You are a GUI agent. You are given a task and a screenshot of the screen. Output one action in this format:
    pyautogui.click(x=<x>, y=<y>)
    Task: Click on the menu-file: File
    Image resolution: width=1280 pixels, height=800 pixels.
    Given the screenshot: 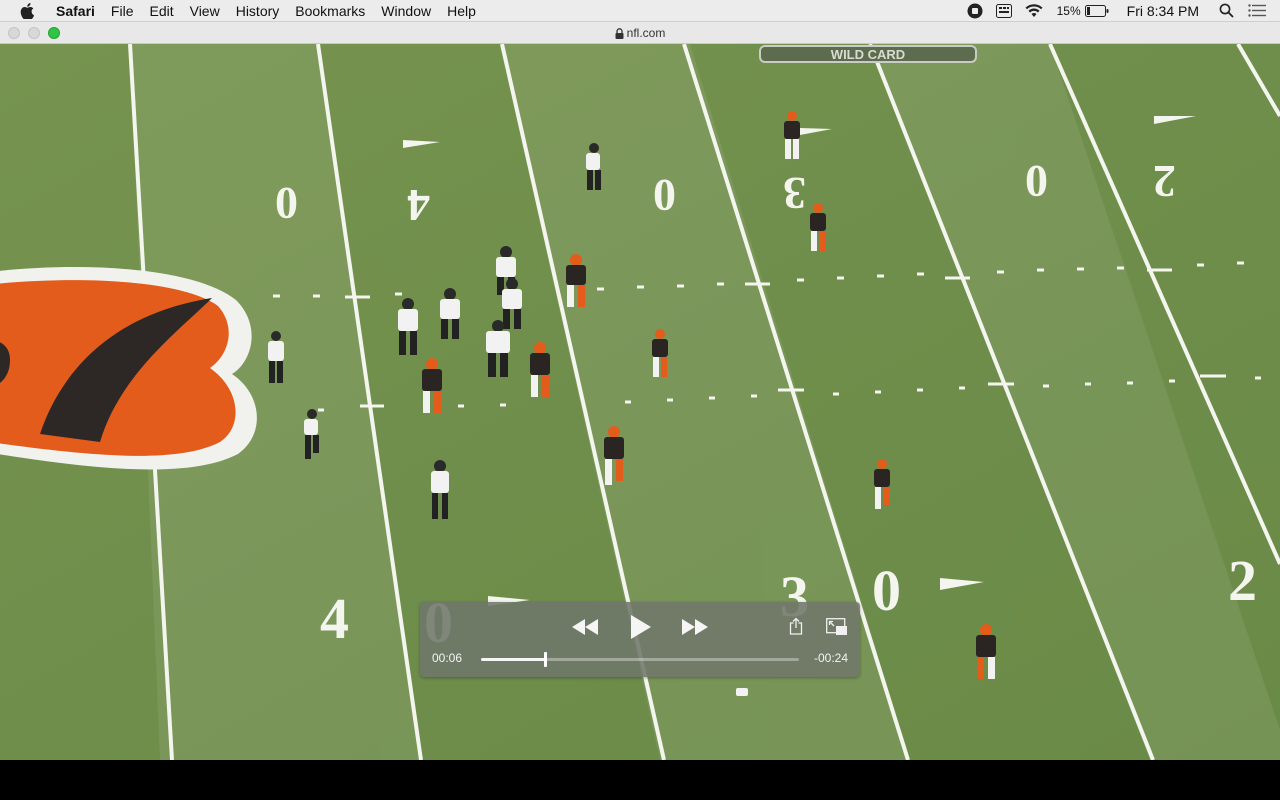 What is the action you would take?
    pyautogui.click(x=122, y=11)
    